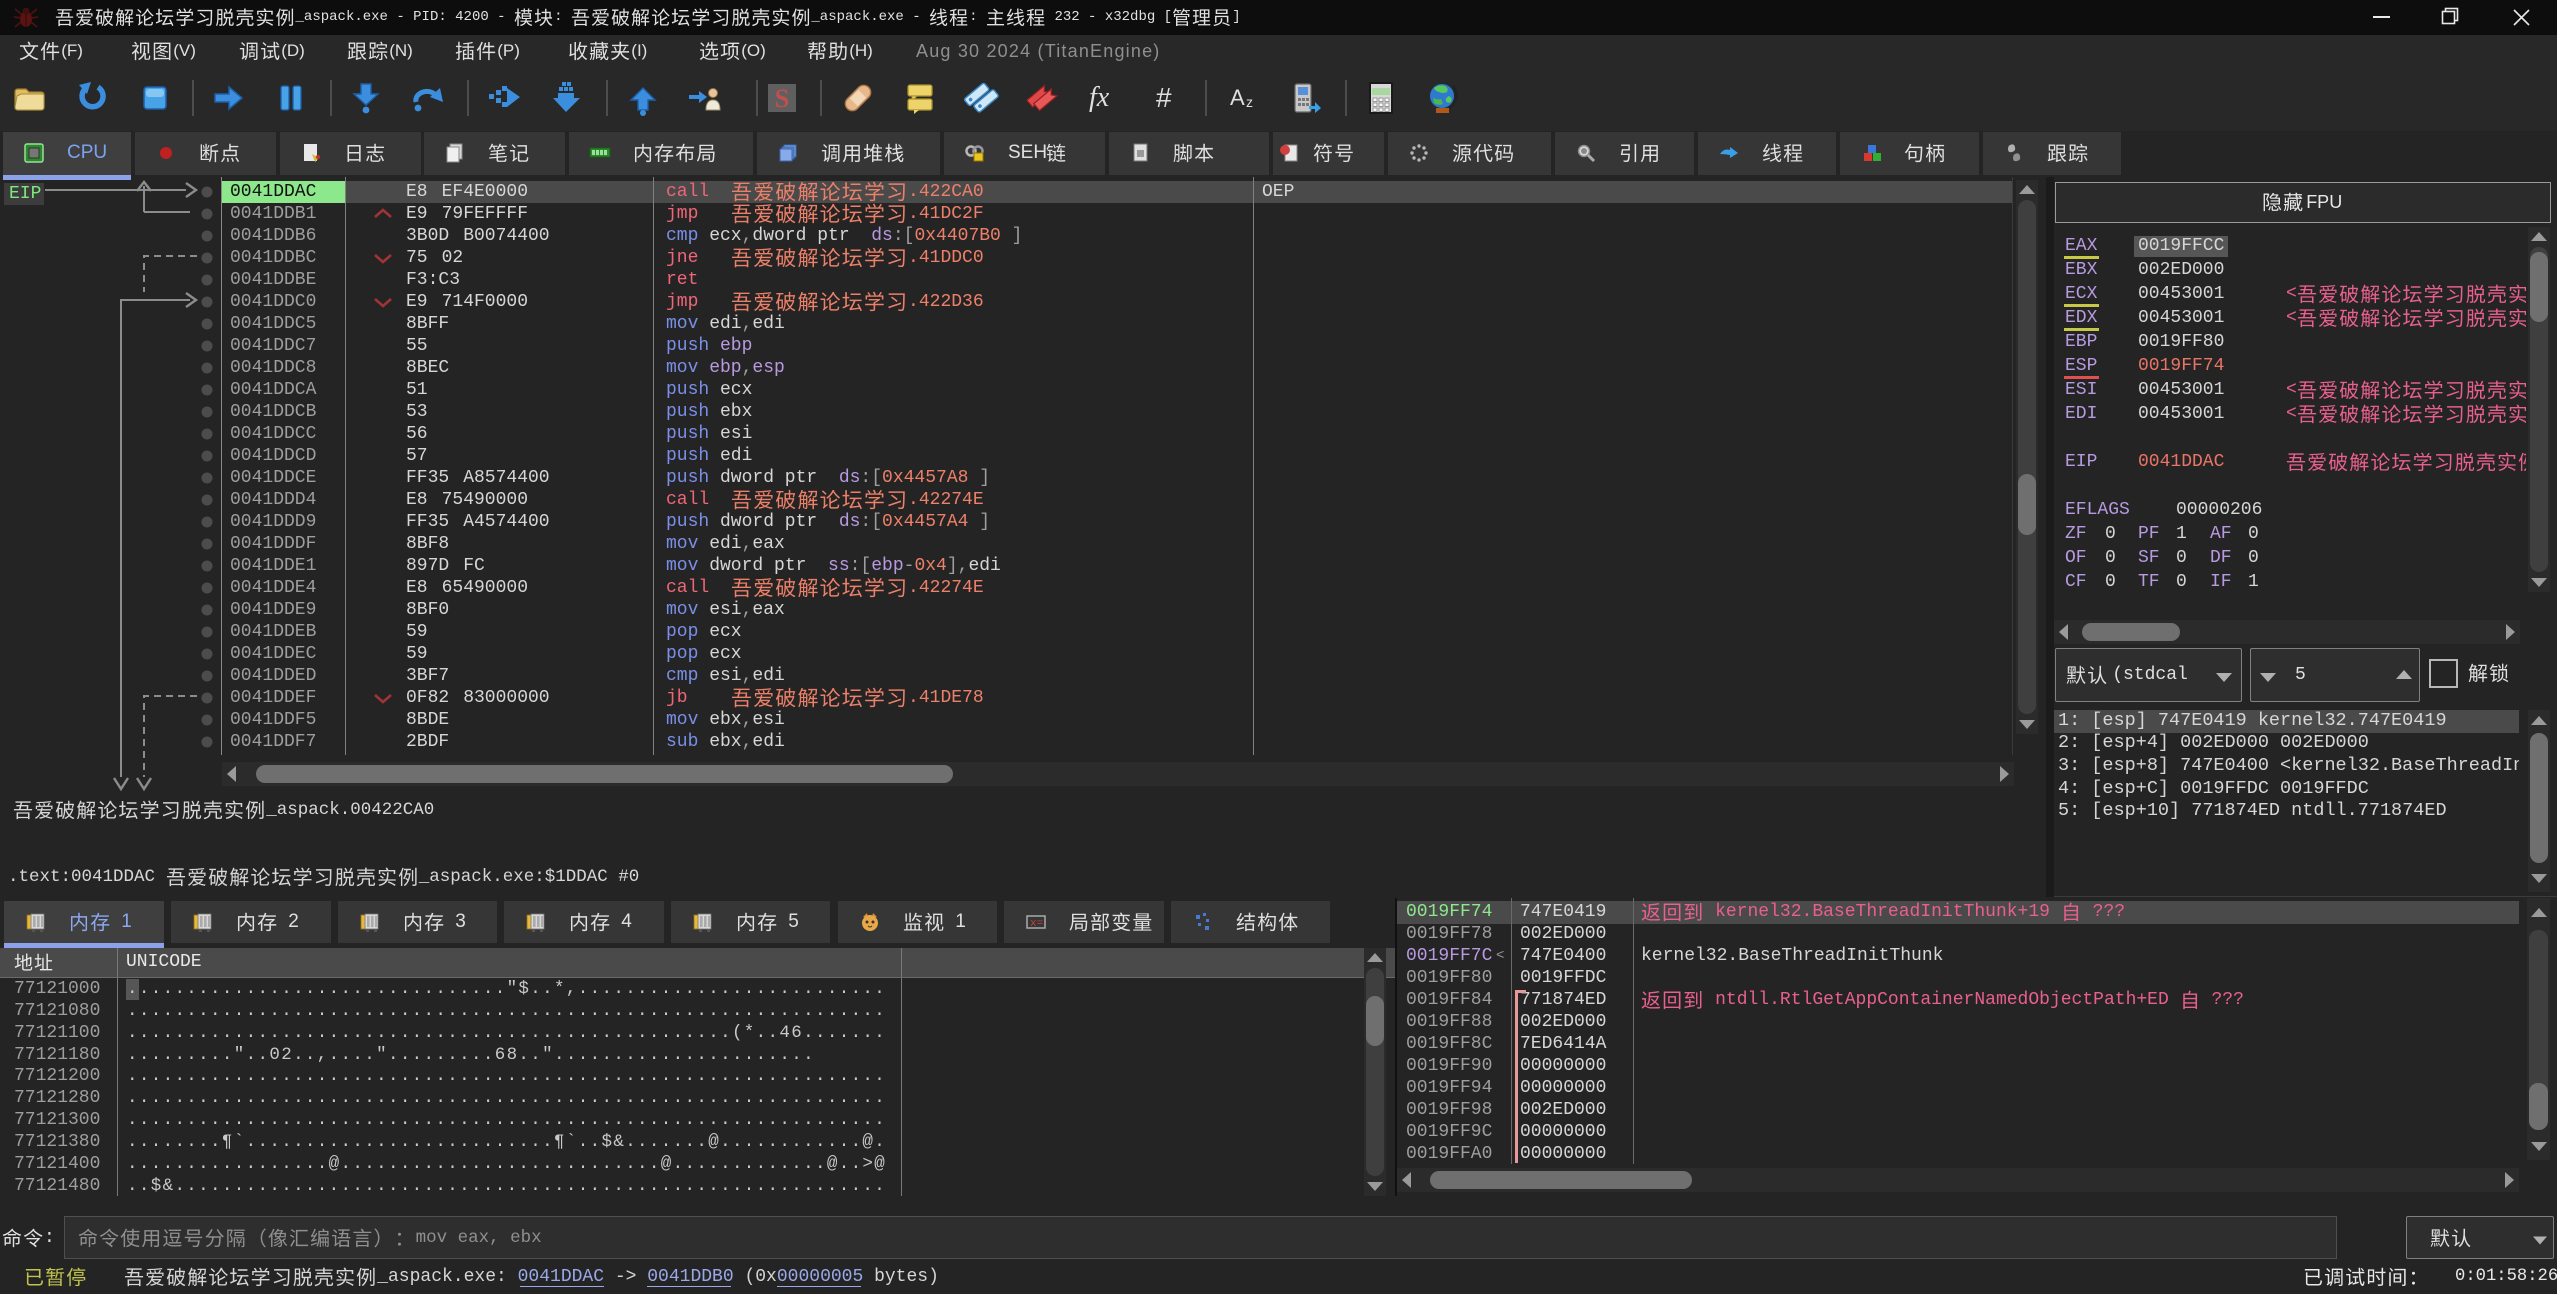 Image resolution: width=2557 pixels, height=1294 pixels. Describe the element at coordinates (25, 194) in the screenshot. I see `svg-text: EIP` at that location.